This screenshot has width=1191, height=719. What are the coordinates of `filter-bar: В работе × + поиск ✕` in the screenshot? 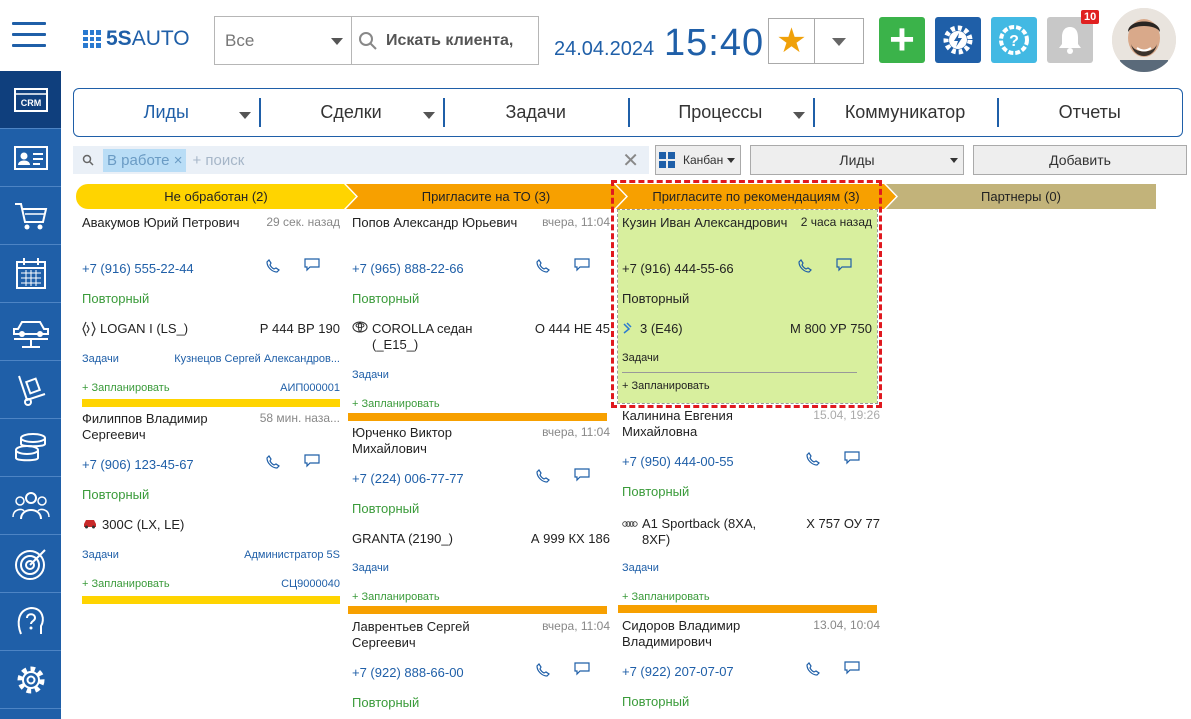 It's located at (361, 160).